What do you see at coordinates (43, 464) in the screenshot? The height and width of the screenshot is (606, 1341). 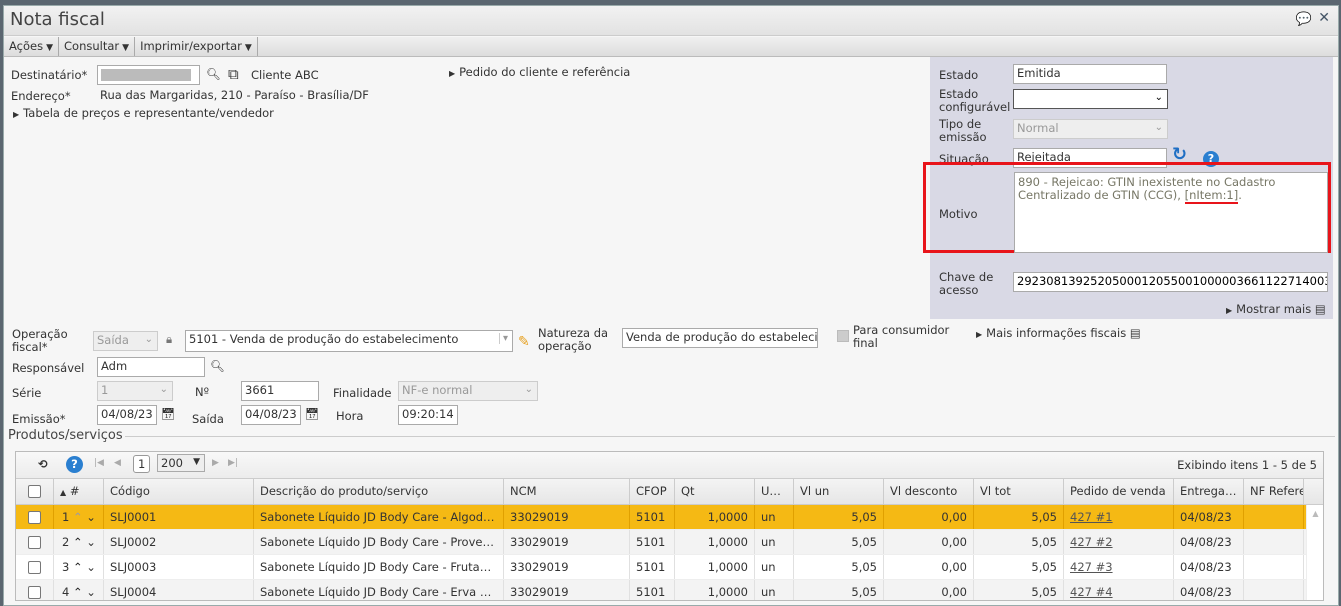 I see `refresh-icon: ⟲` at bounding box center [43, 464].